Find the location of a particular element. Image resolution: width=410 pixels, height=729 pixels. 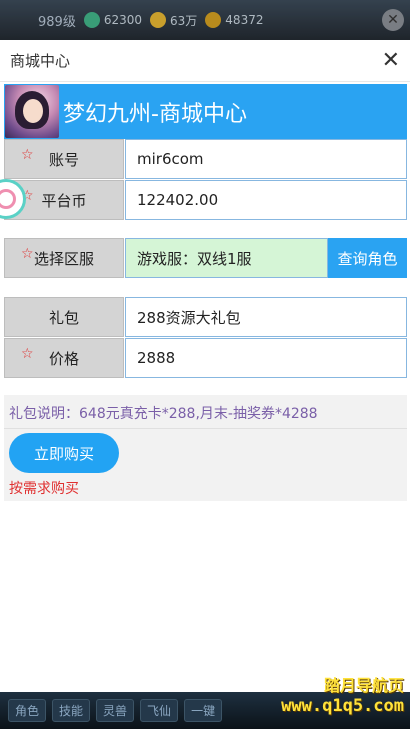

shop-banner: 梦幻九州-商城中心 is located at coordinates (205, 111).